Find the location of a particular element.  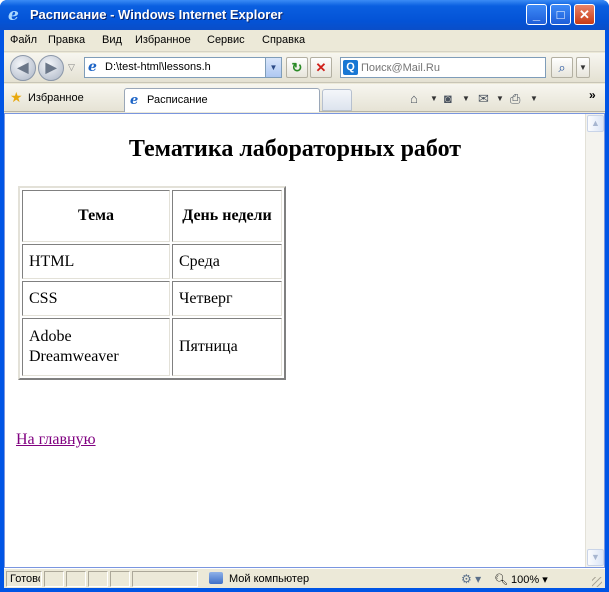

page-title: Тематика лабораторных работ is located at coordinates (295, 149).